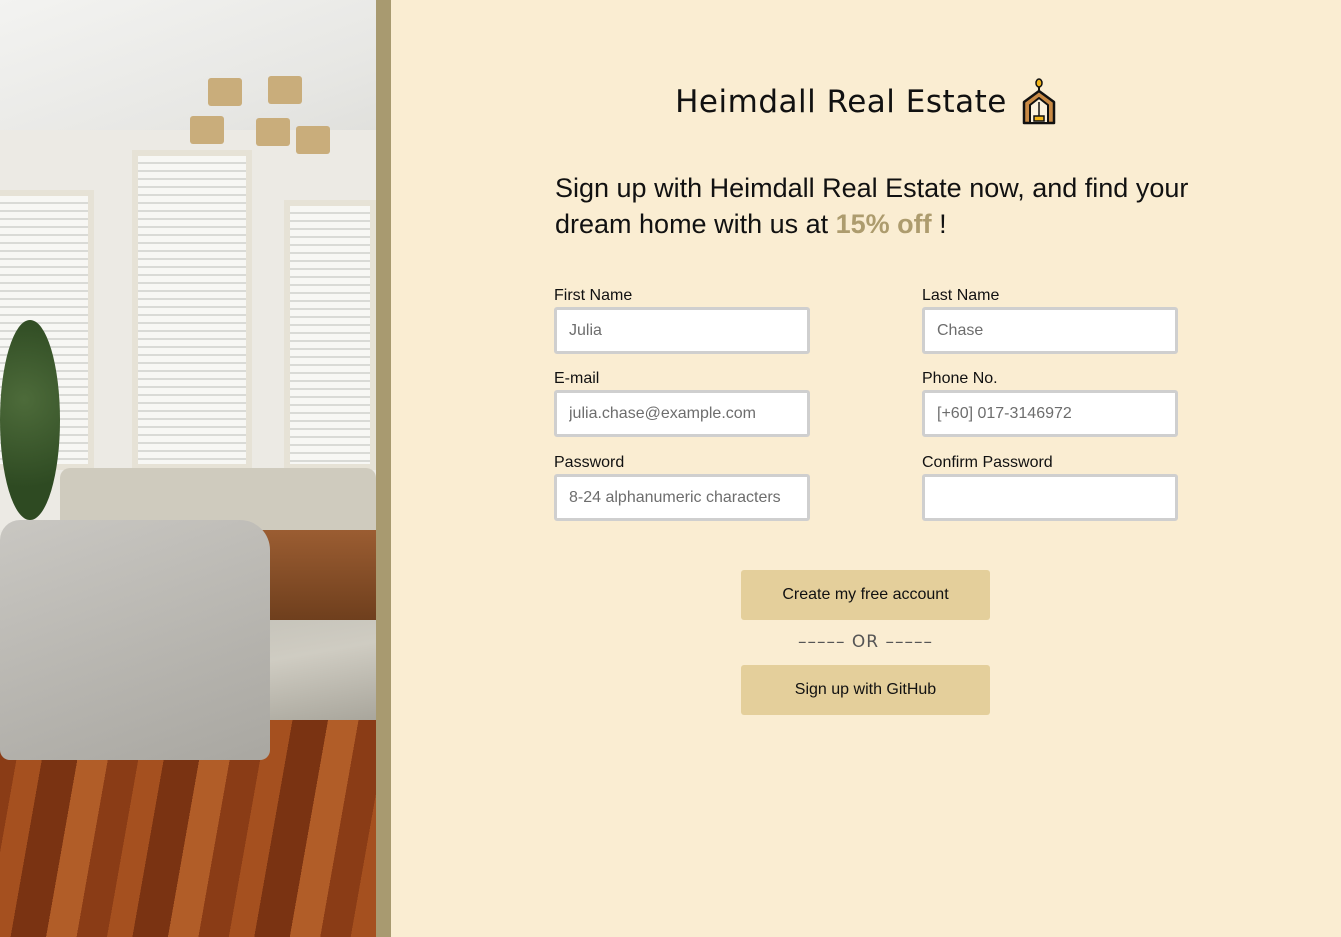  Describe the element at coordinates (865, 595) in the screenshot. I see `create-account-button: Create my free account` at that location.